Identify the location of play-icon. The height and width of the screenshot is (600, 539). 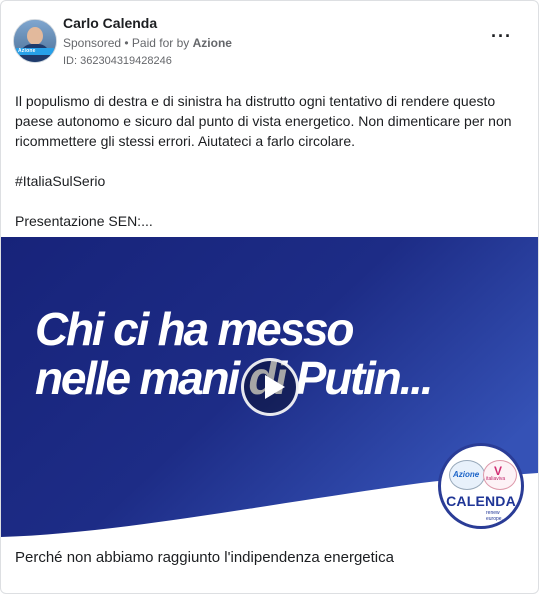
(270, 387).